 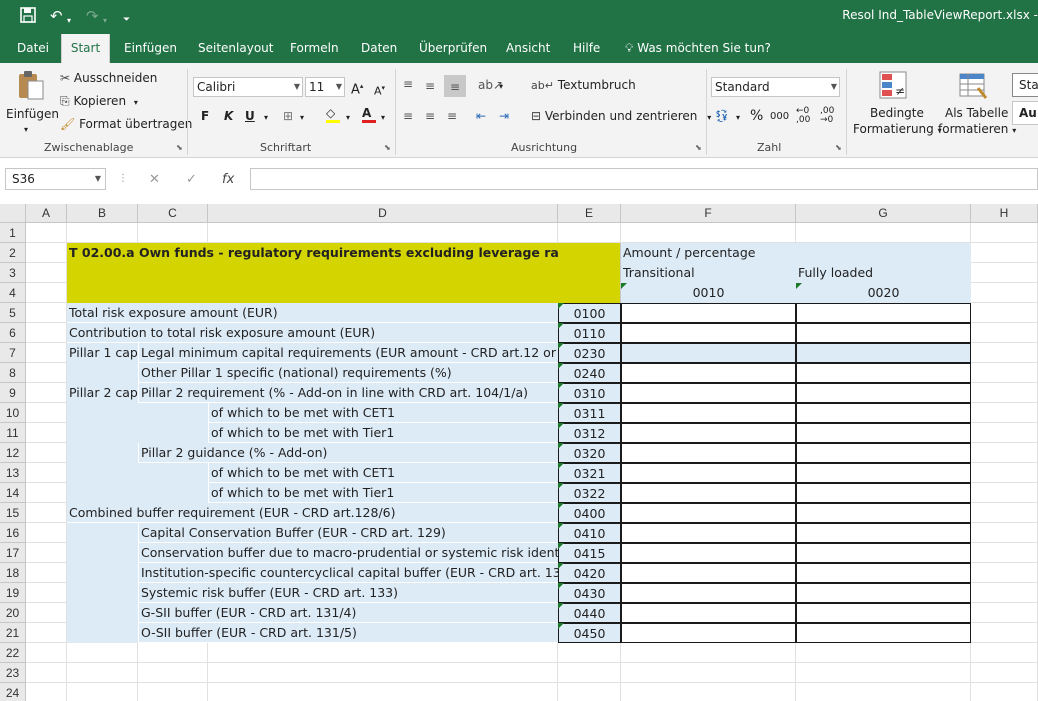 I want to click on row-header-22: 22, so click(x=13, y=653).